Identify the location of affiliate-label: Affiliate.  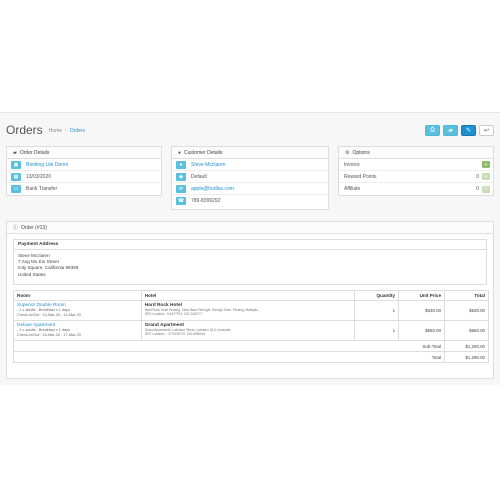
(352, 189).